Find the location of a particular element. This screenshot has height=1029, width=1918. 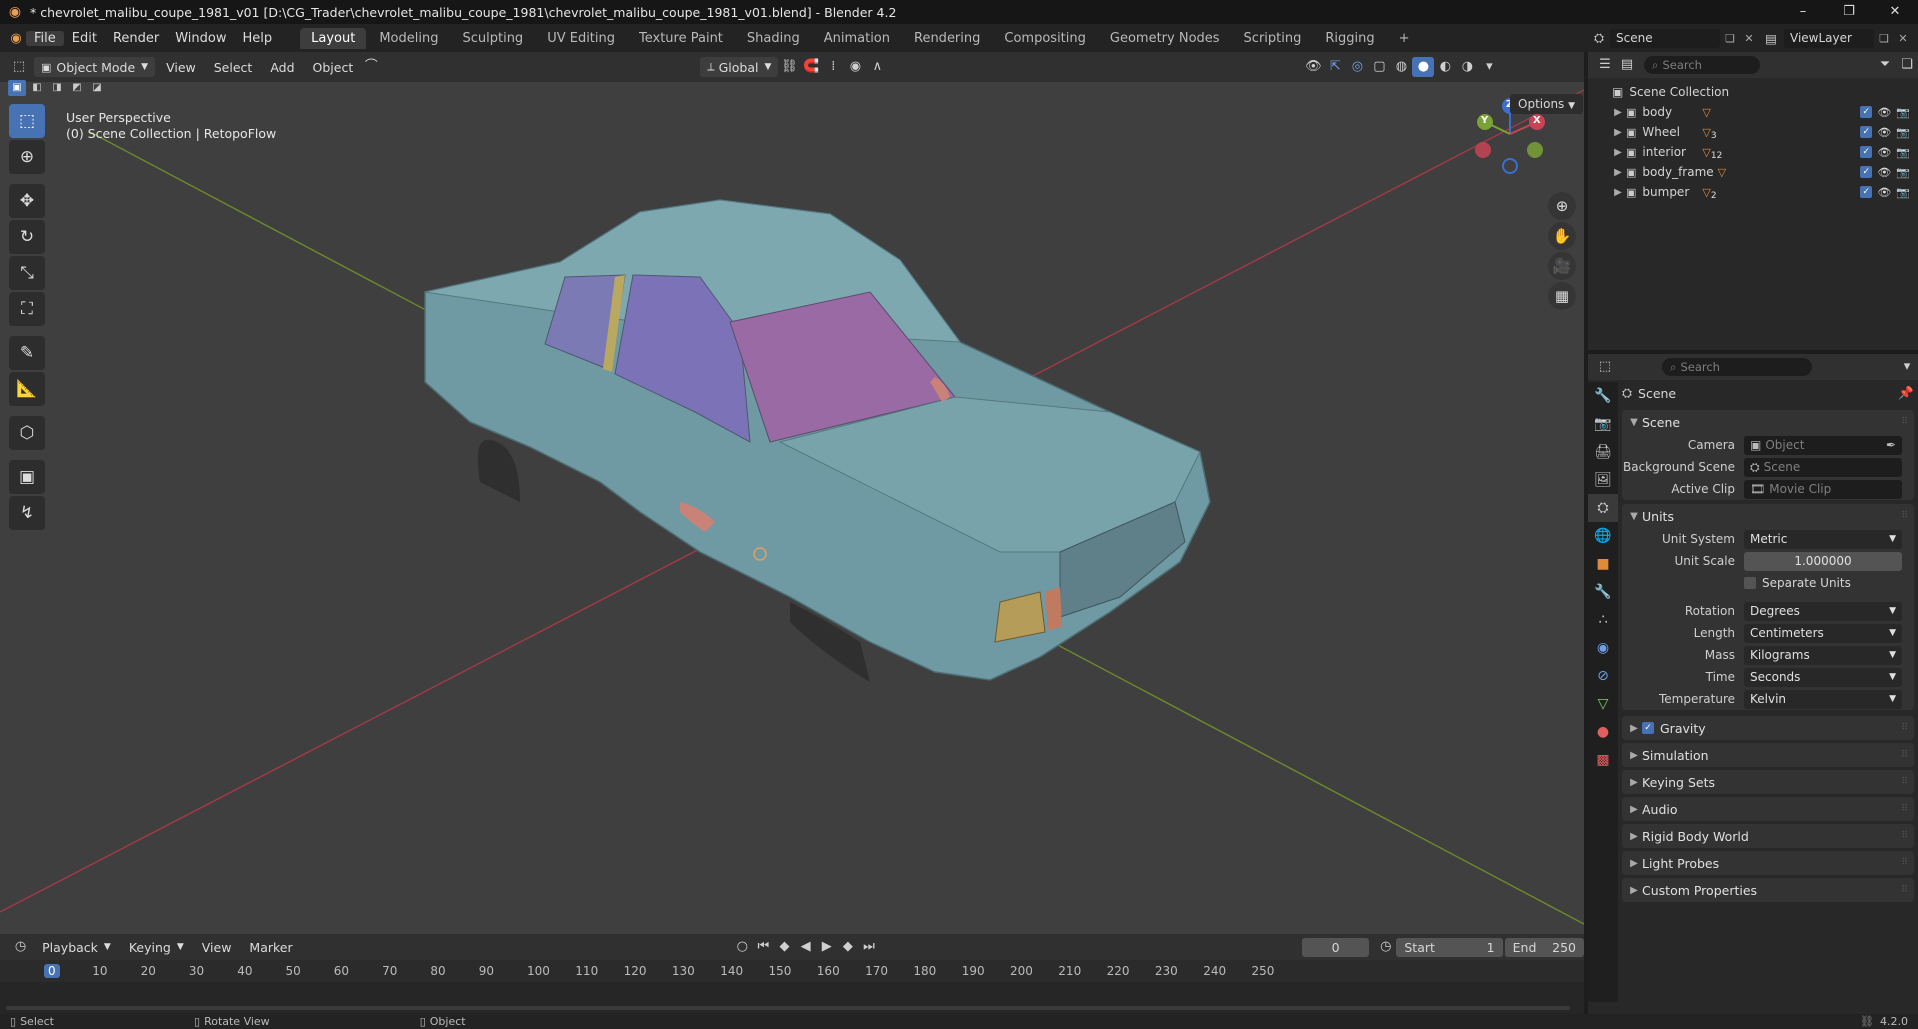

play-icon: ▶ is located at coordinates (826, 947).